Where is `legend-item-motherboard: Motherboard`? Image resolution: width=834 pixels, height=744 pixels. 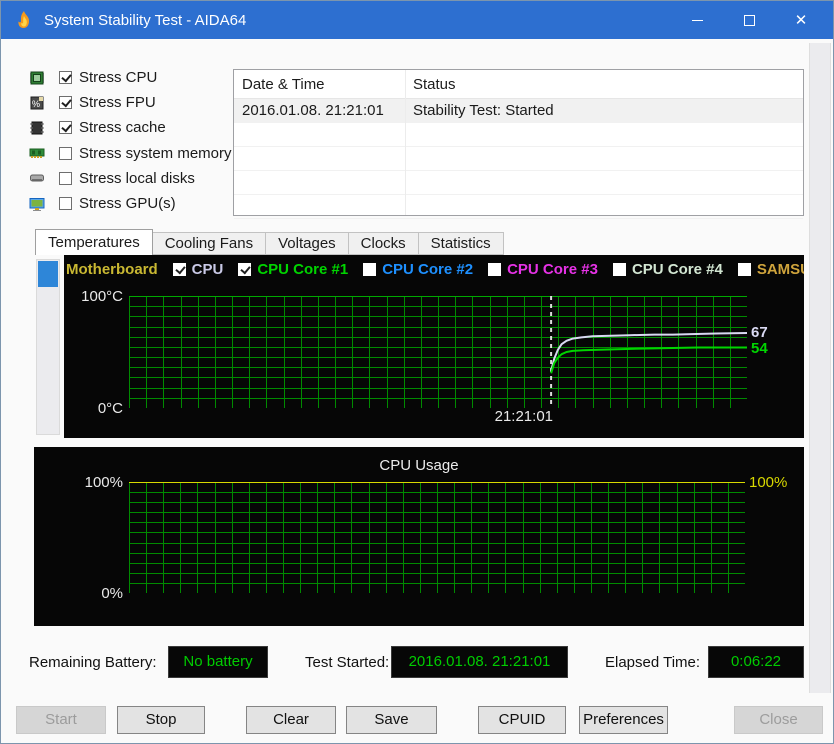
legend-item-motherboard: Motherboard is located at coordinates (112, 269).